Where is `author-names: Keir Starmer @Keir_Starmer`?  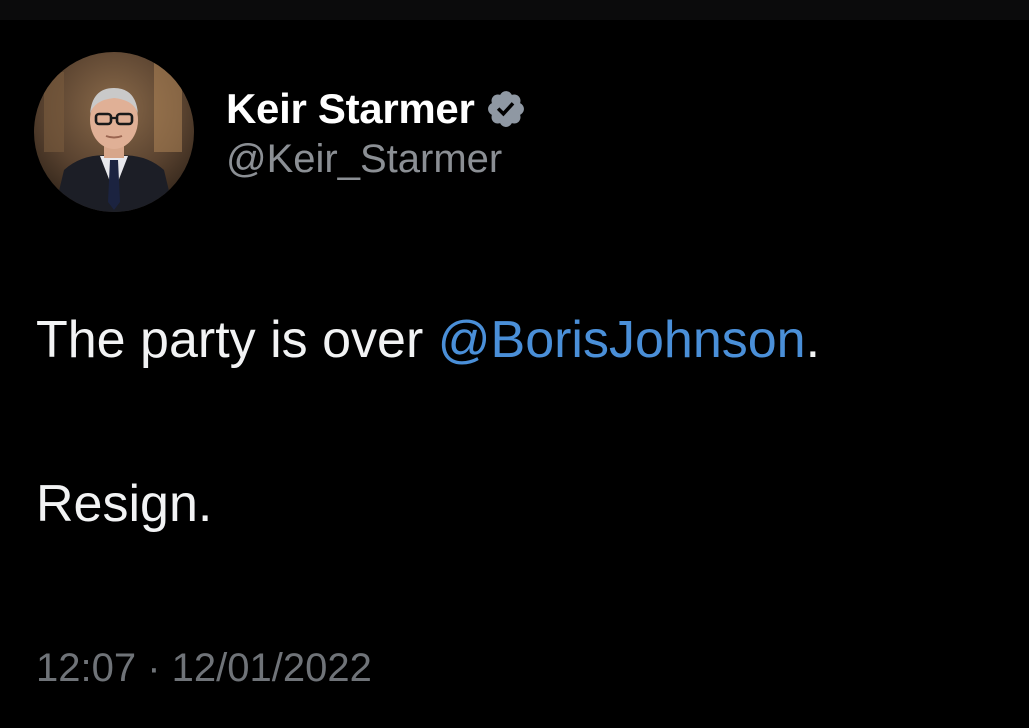
author-names: Keir Starmer @Keir_Starmer is located at coordinates (376, 132).